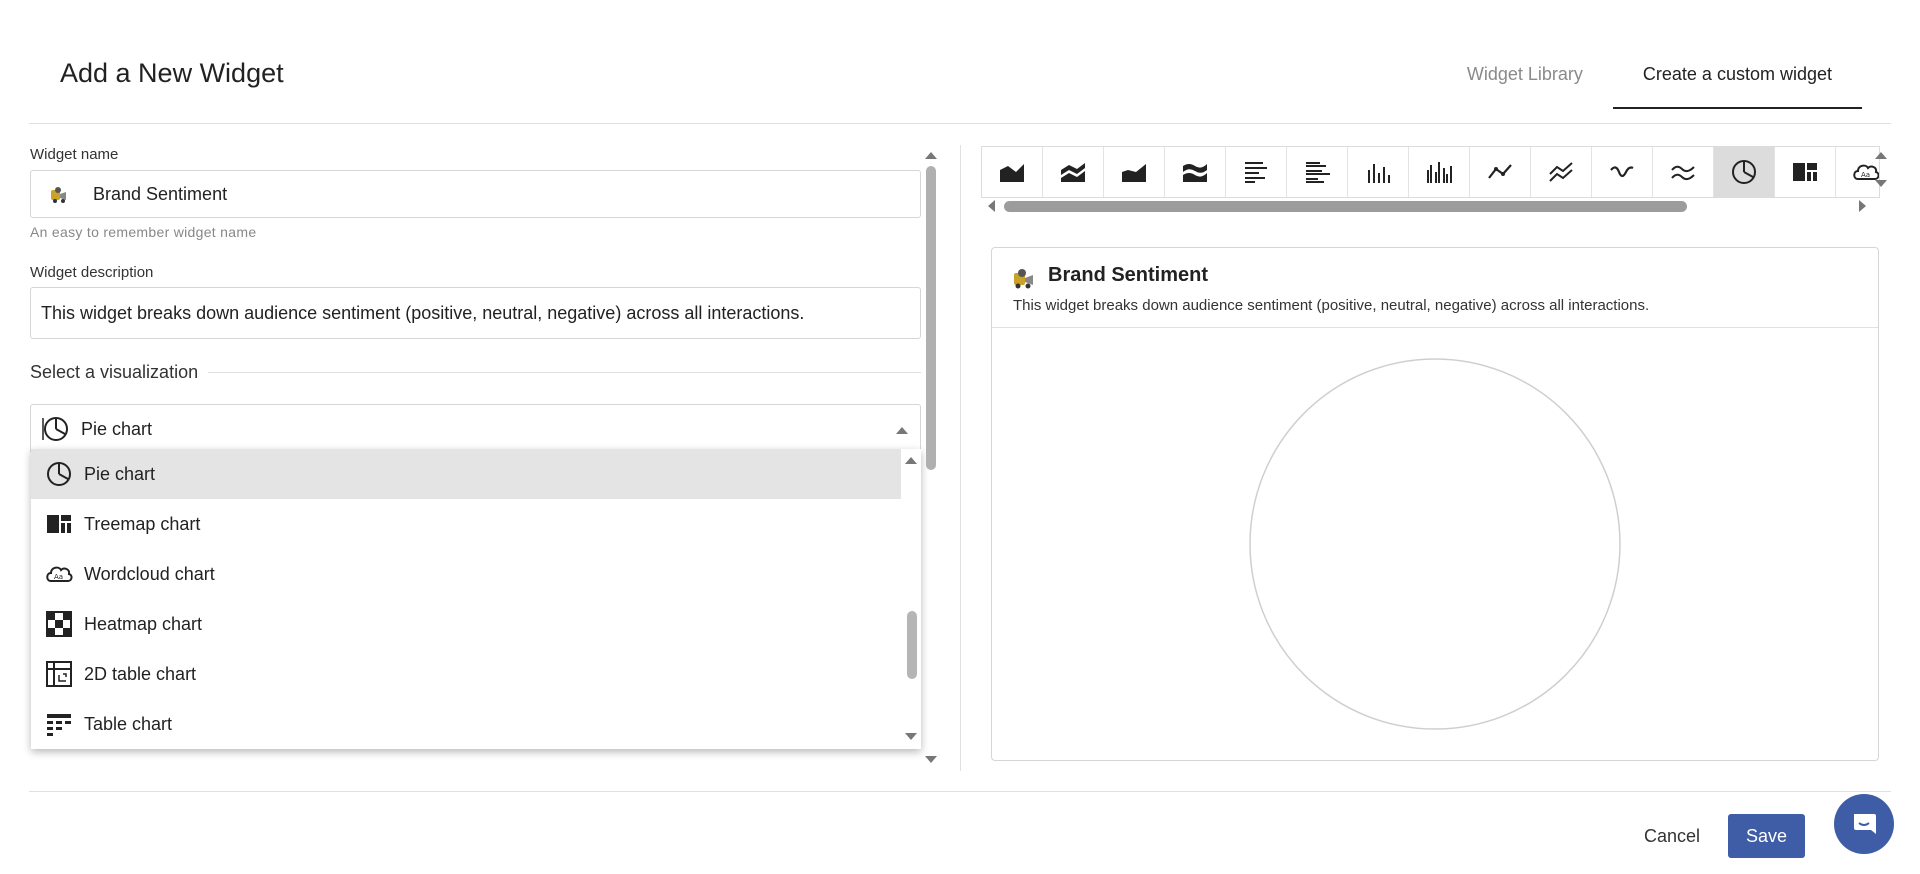 The height and width of the screenshot is (874, 1920). Describe the element at coordinates (1881, 155) in the screenshot. I see `strip-scroll-up-icon` at that location.